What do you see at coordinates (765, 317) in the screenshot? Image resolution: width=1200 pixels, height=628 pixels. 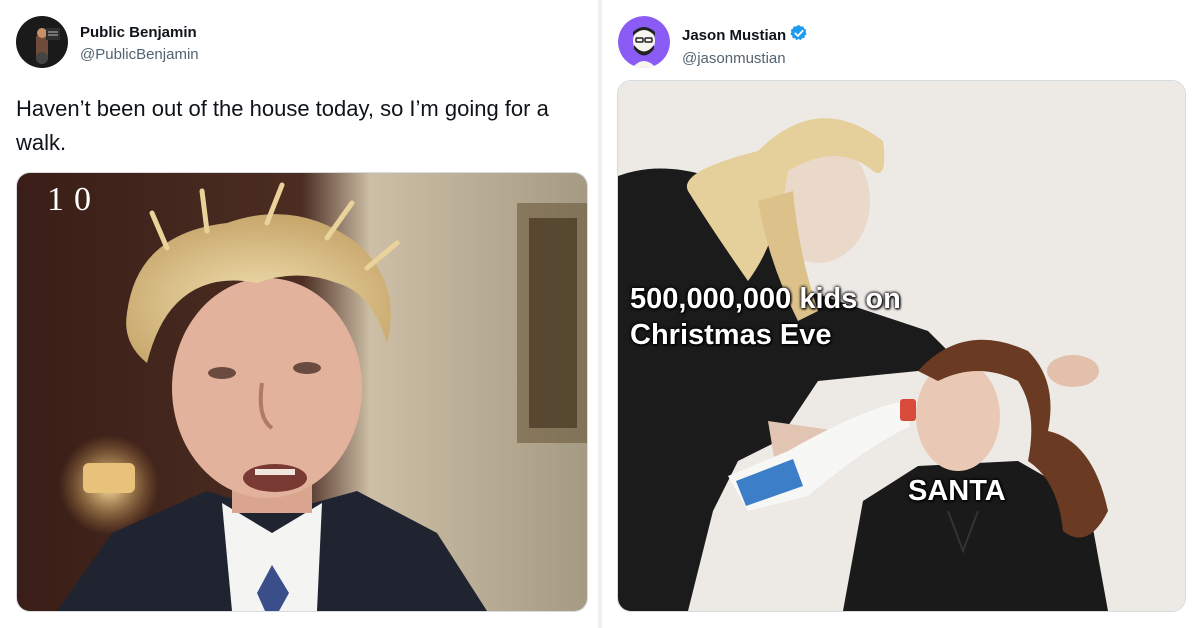 I see `caption-kids-text: 500,000,000 kids on Christmas Eve` at bounding box center [765, 317].